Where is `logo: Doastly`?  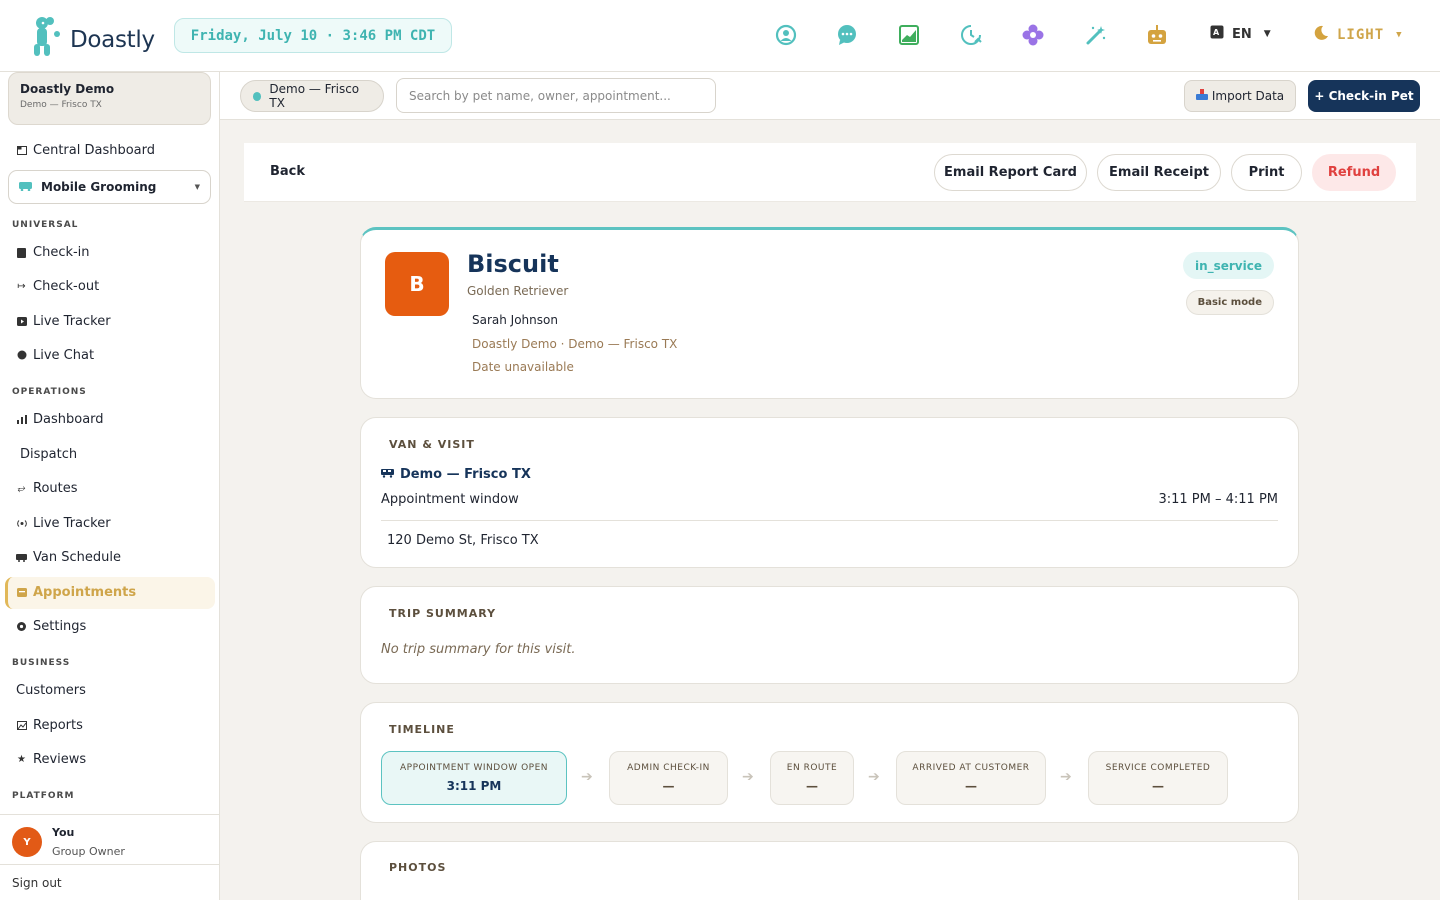
logo: Doastly is located at coordinates (92, 36).